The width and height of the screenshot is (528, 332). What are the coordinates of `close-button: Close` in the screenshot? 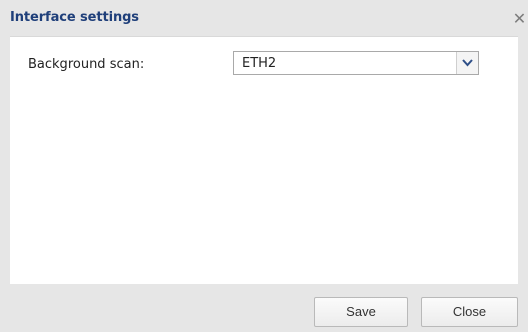 It's located at (469, 312).